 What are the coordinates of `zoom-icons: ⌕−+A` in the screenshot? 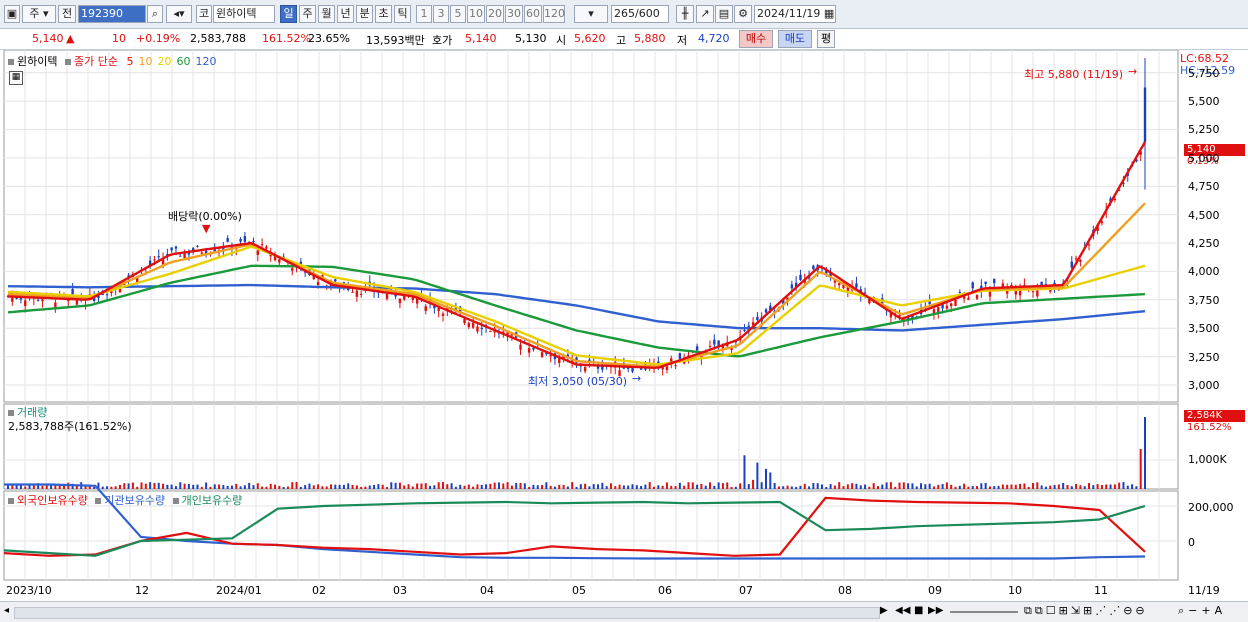 It's located at (1202, 611).